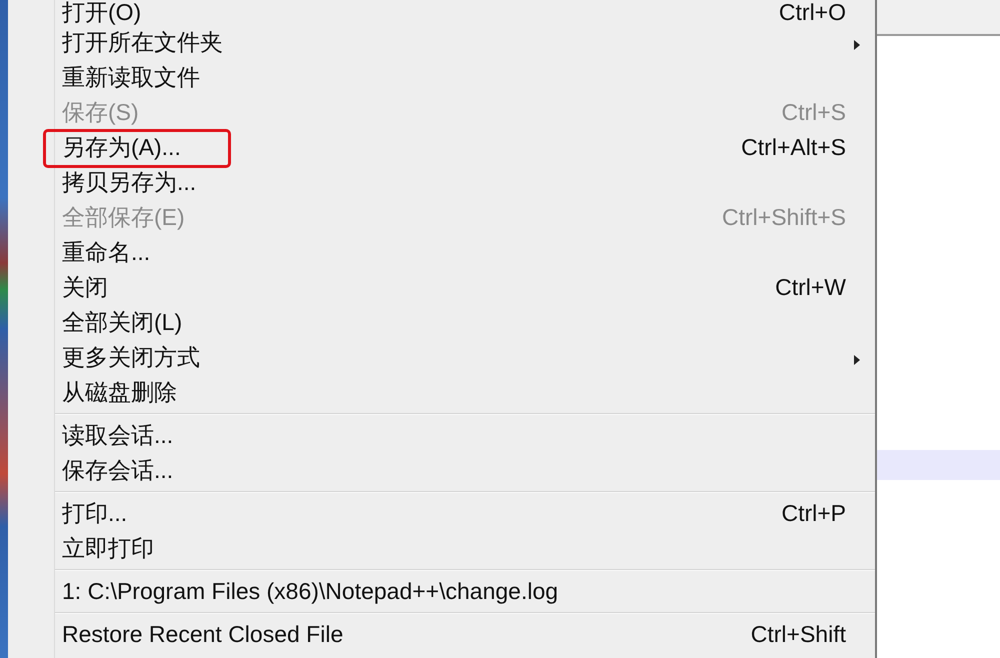  What do you see at coordinates (441, 513) in the screenshot?
I see `menu-item: 打印... Ctrl+P` at bounding box center [441, 513].